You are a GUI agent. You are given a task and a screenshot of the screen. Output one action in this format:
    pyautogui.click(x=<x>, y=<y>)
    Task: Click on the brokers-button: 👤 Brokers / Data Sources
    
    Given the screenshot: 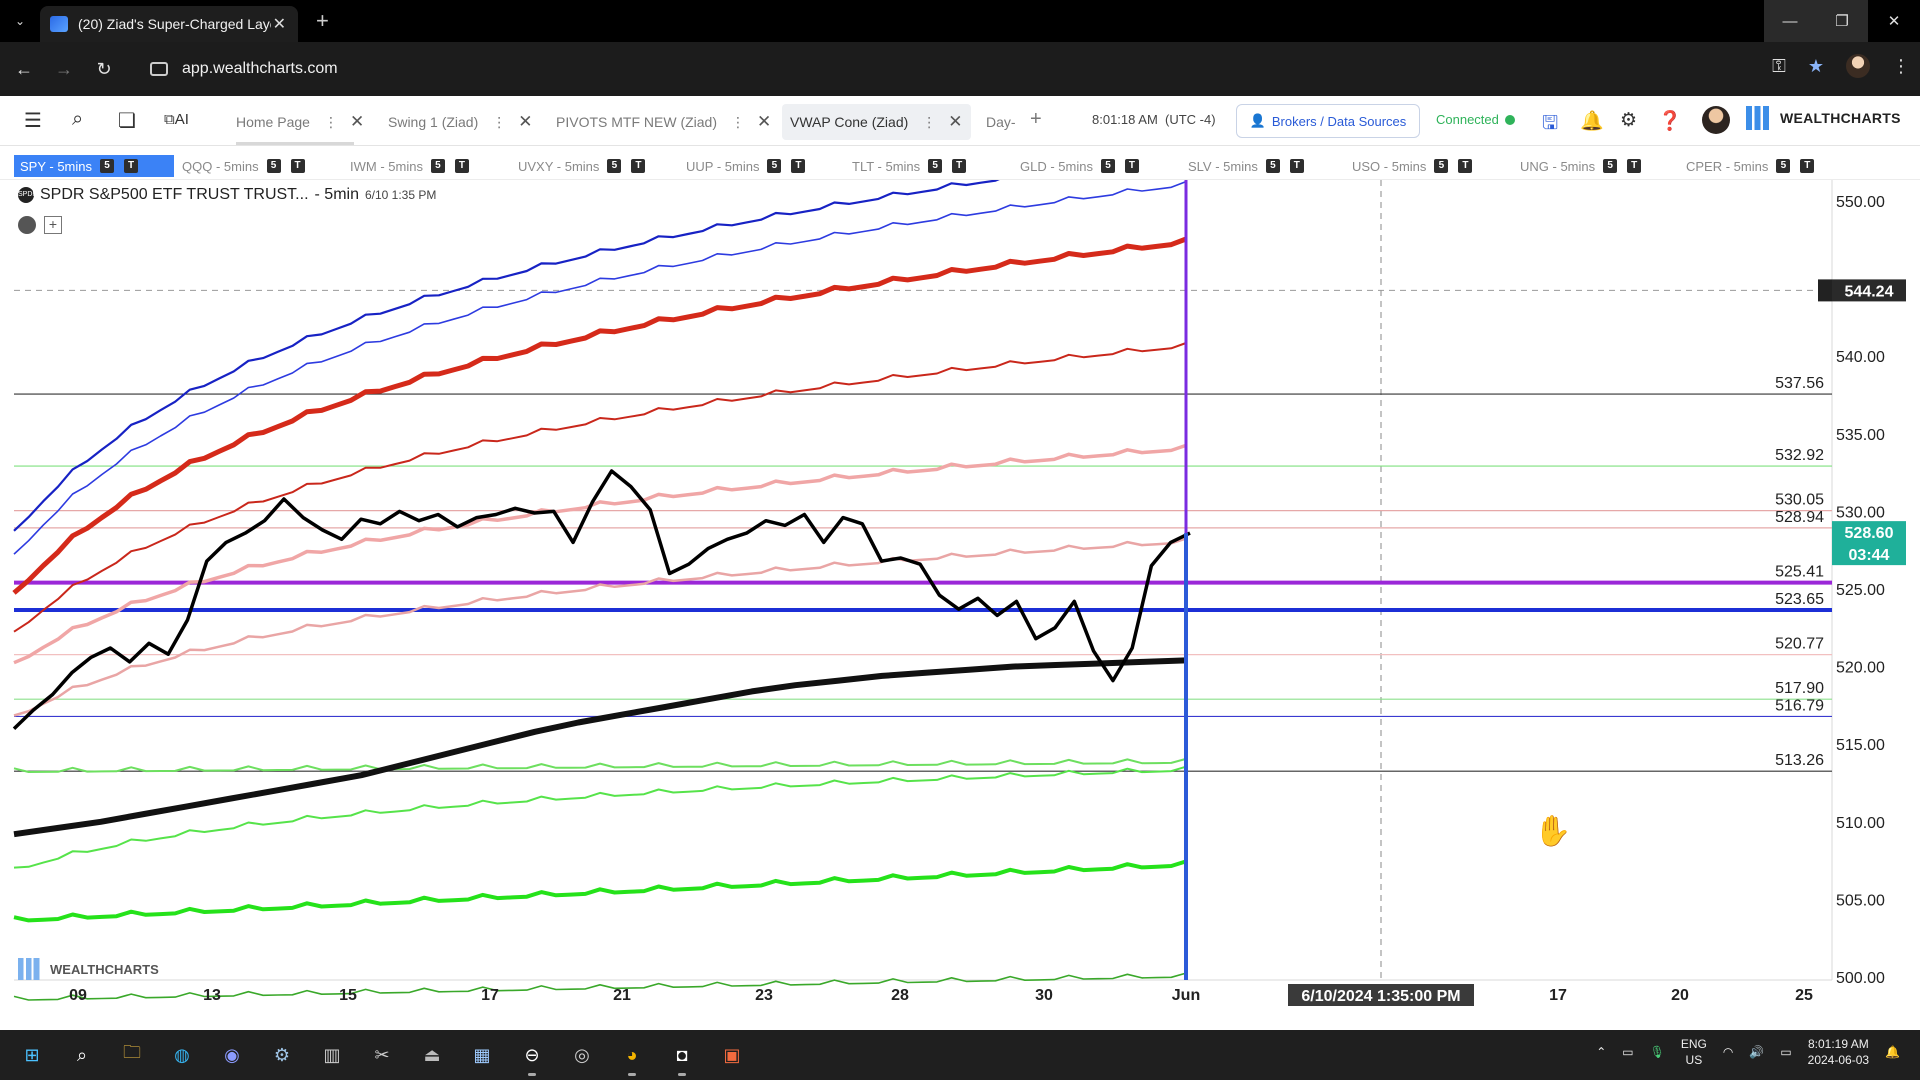 What is the action you would take?
    pyautogui.click(x=1328, y=121)
    